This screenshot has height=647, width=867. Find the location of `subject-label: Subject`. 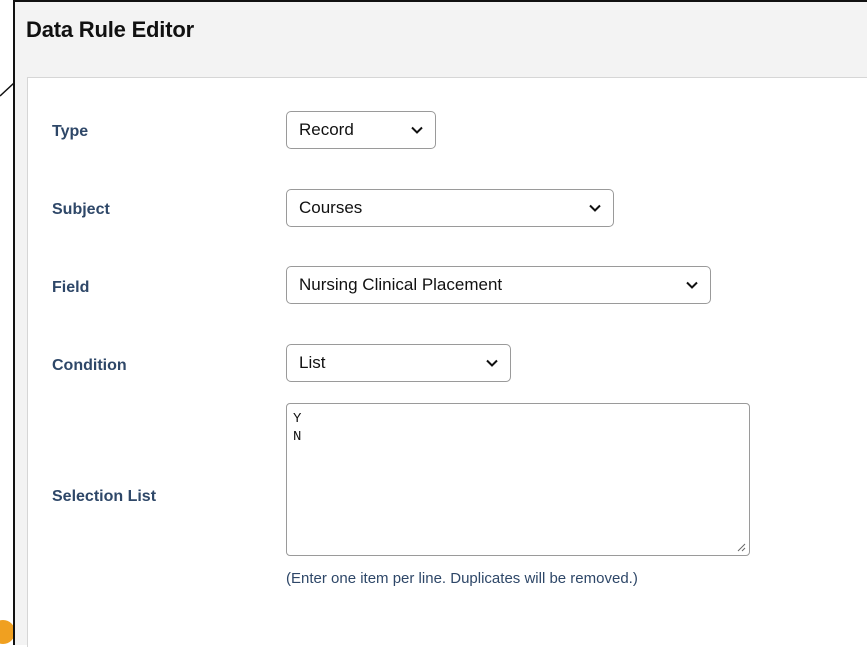

subject-label: Subject is located at coordinates (81, 209).